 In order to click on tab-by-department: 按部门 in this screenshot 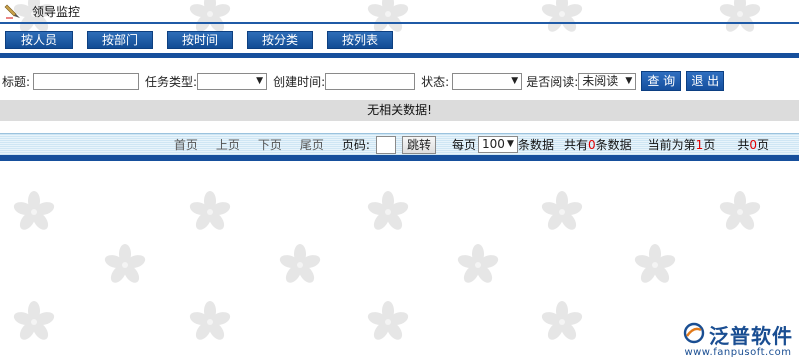, I will do `click(120, 40)`.